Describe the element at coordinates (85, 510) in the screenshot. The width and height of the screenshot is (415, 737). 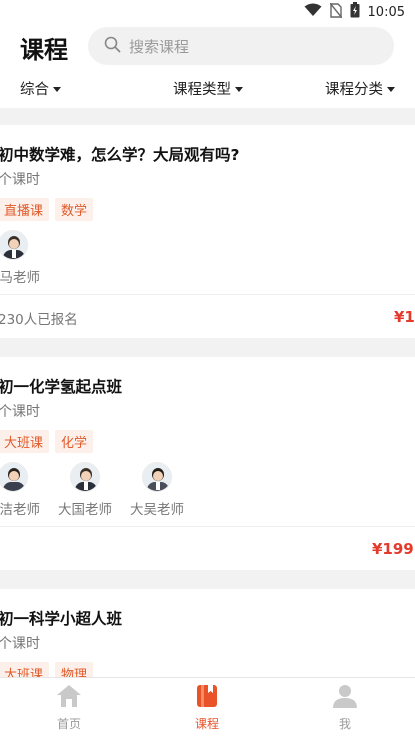
I see `teacher-name: 大国老师` at that location.